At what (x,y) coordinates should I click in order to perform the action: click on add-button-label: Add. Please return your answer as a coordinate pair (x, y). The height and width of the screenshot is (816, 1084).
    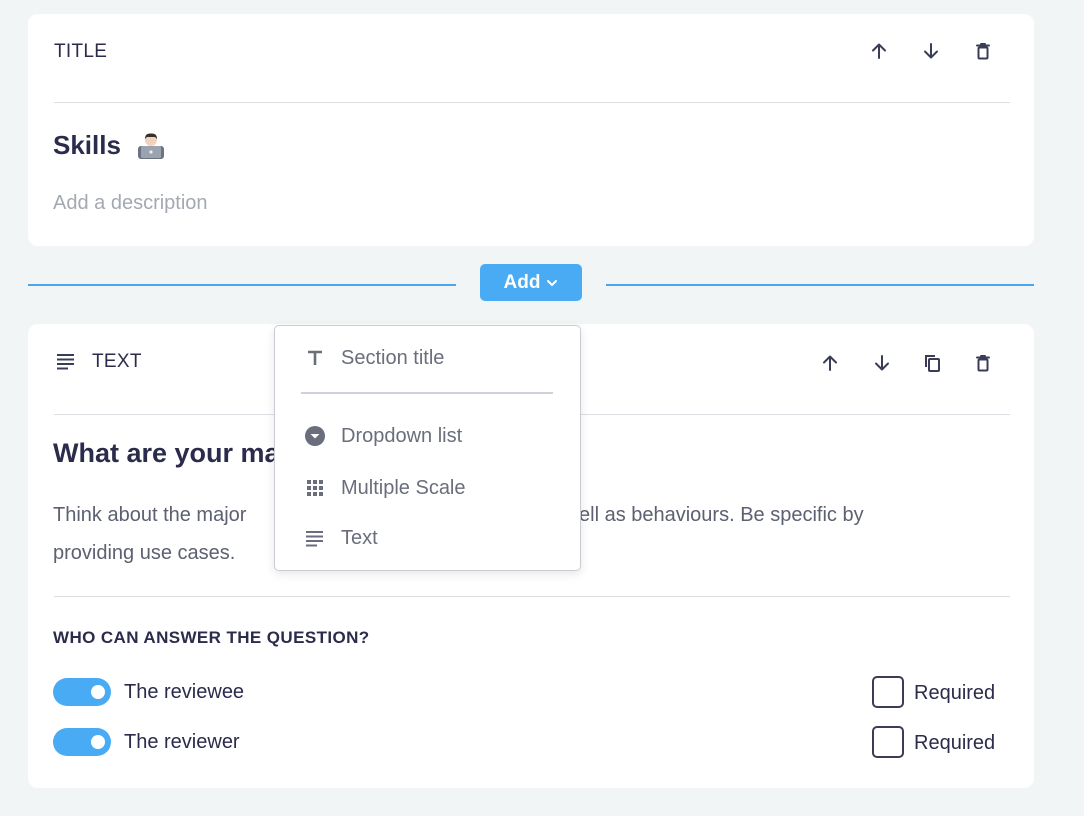
    Looking at the image, I should click on (522, 282).